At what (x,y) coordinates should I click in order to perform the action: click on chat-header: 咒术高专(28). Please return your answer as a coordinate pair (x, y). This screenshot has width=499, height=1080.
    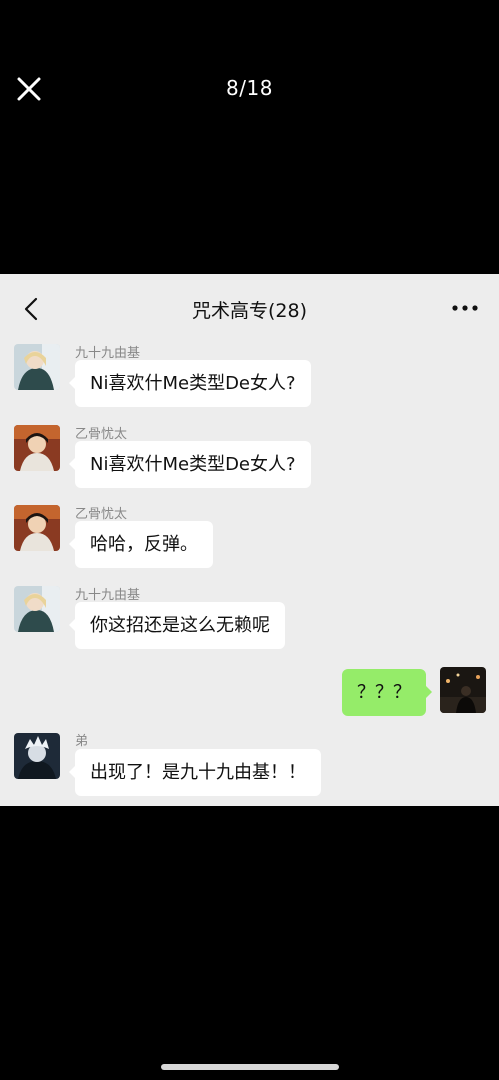
    Looking at the image, I should click on (249, 309).